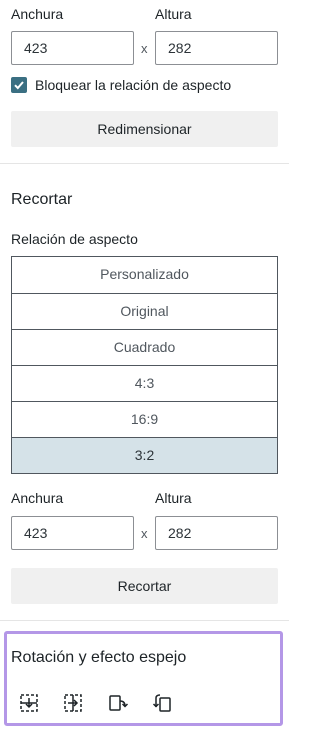 Image resolution: width=320 pixels, height=729 pixels. I want to click on resize-times-sign: x, so click(144, 48).